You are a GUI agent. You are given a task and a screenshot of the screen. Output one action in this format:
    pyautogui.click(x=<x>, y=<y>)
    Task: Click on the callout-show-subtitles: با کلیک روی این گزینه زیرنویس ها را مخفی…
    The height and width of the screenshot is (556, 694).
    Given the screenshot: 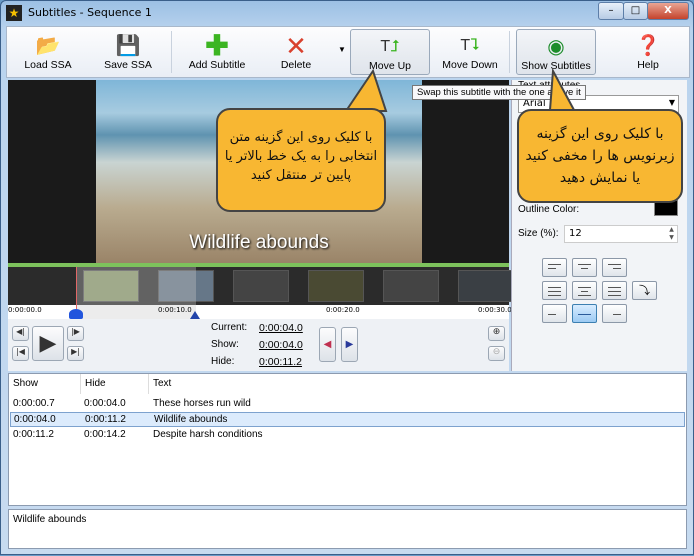 What is the action you would take?
    pyautogui.click(x=600, y=156)
    